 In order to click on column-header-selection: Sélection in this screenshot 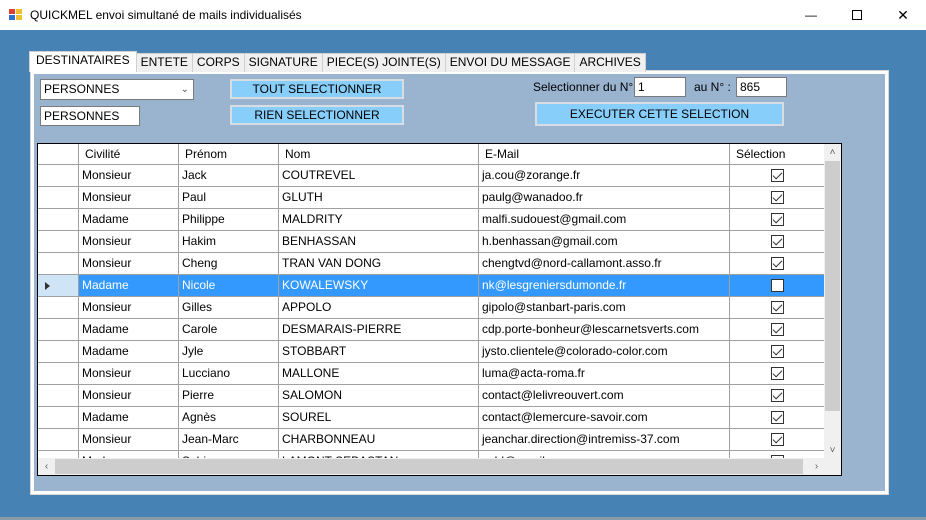, I will do `click(777, 154)`.